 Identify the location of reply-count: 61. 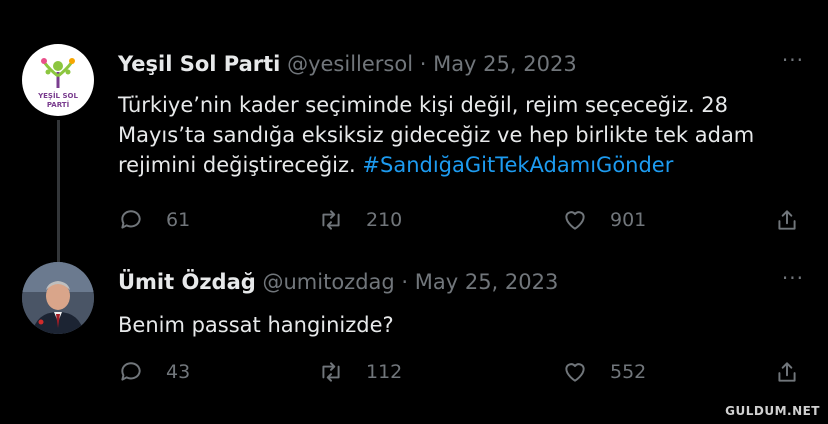
(178, 220).